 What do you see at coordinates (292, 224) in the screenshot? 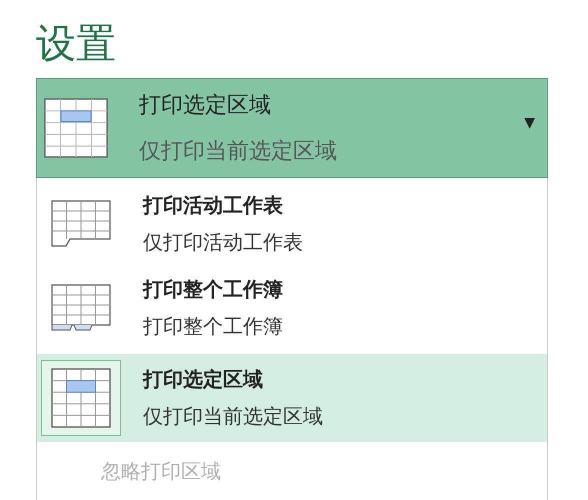
I see `menu-option: 打印活动工作表 仅打印活动工作表` at bounding box center [292, 224].